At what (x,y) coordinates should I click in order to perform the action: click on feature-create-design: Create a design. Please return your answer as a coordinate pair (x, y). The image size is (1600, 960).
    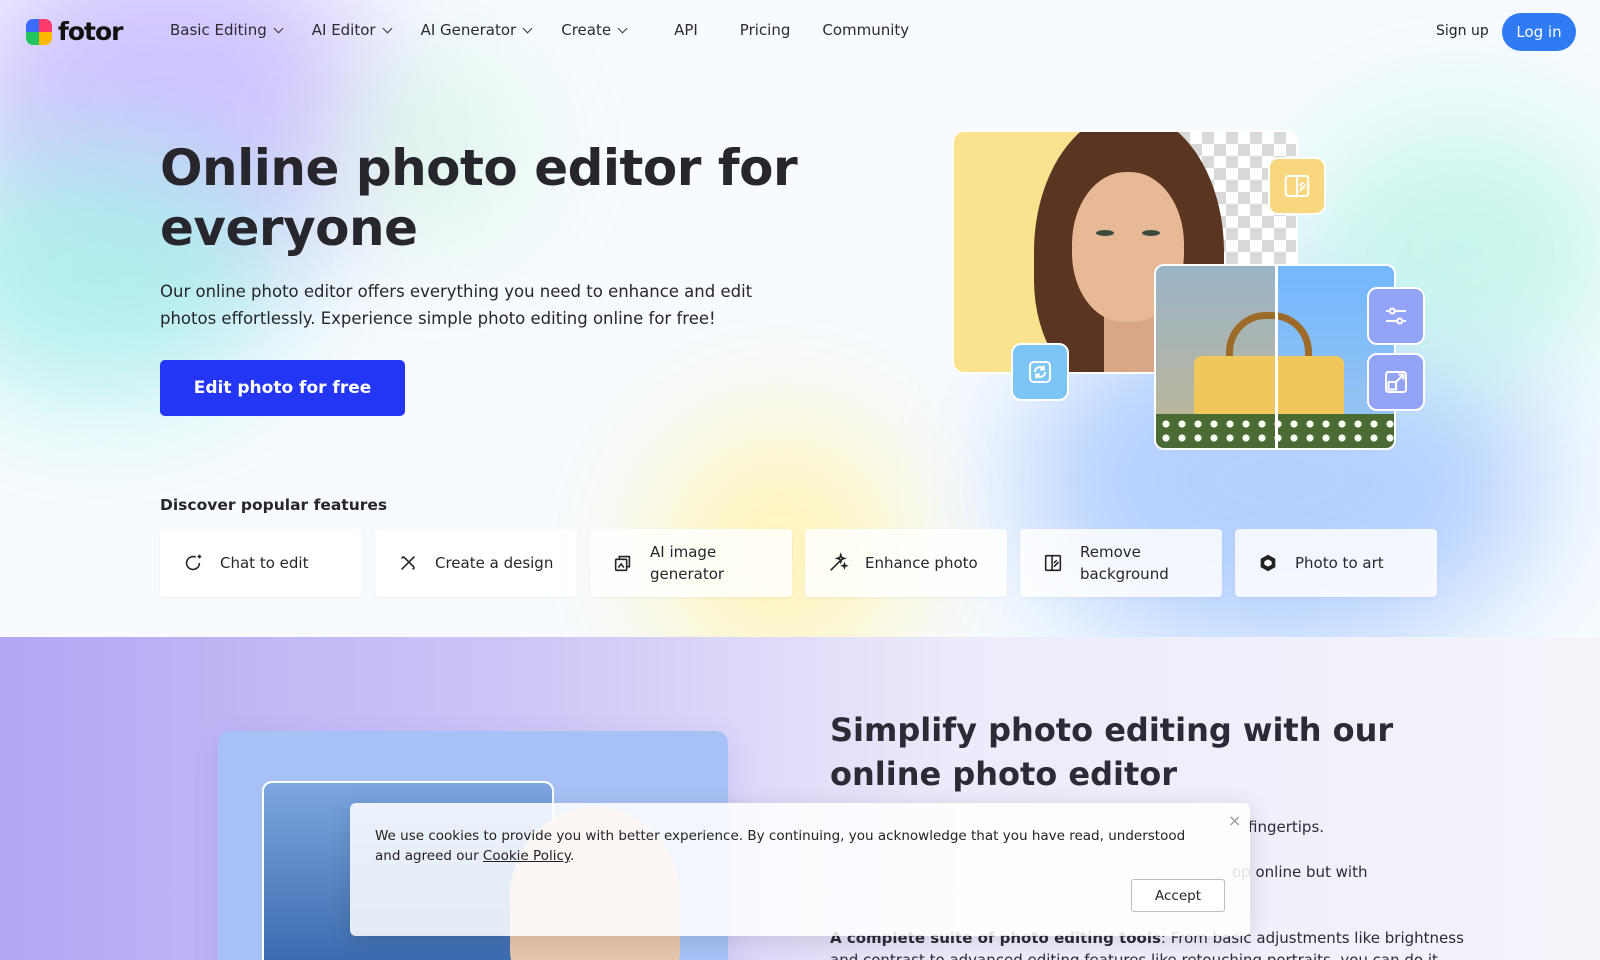
    Looking at the image, I should click on (476, 563).